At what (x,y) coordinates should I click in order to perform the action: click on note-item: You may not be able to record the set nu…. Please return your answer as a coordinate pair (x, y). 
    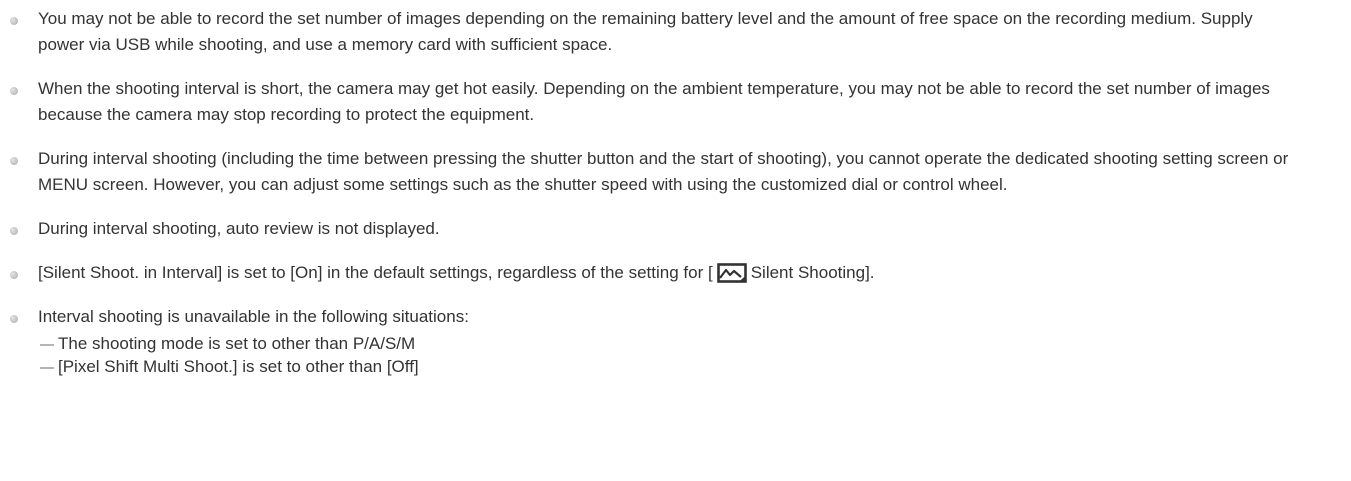
    Looking at the image, I should click on (646, 32).